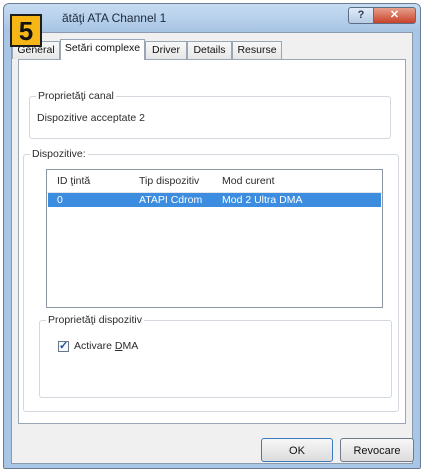 Image resolution: width=425 pixels, height=473 pixels. What do you see at coordinates (166, 50) in the screenshot?
I see `tab-driver: Driver` at bounding box center [166, 50].